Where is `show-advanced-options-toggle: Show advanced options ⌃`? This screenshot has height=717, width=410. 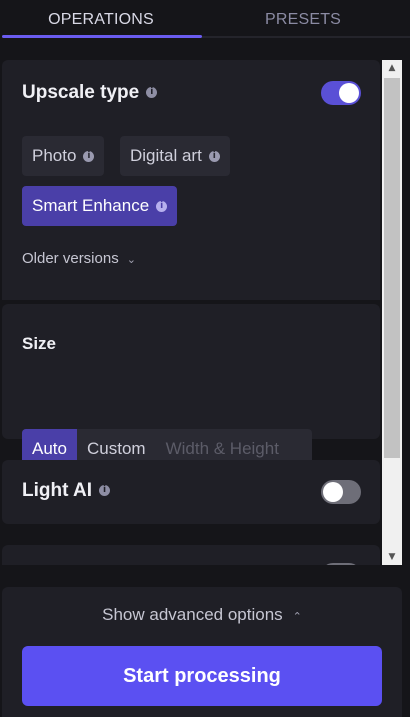
show-advanced-options-toggle: Show advanced options ⌃ is located at coordinates (202, 615).